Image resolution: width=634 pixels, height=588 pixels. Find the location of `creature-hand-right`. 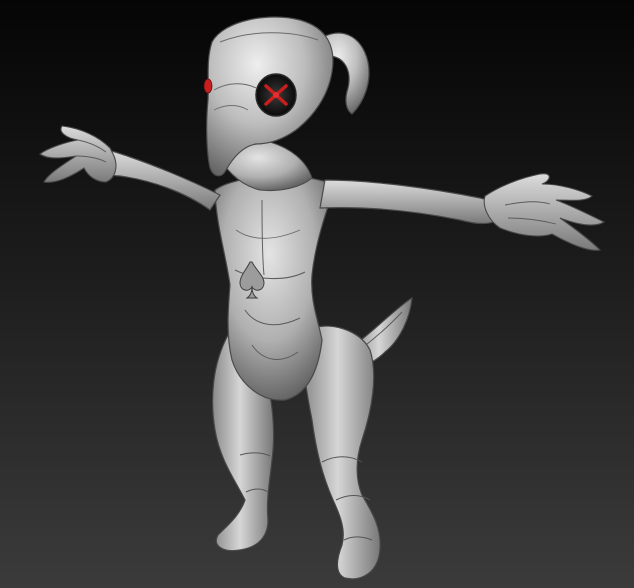

creature-hand-right is located at coordinates (544, 212).